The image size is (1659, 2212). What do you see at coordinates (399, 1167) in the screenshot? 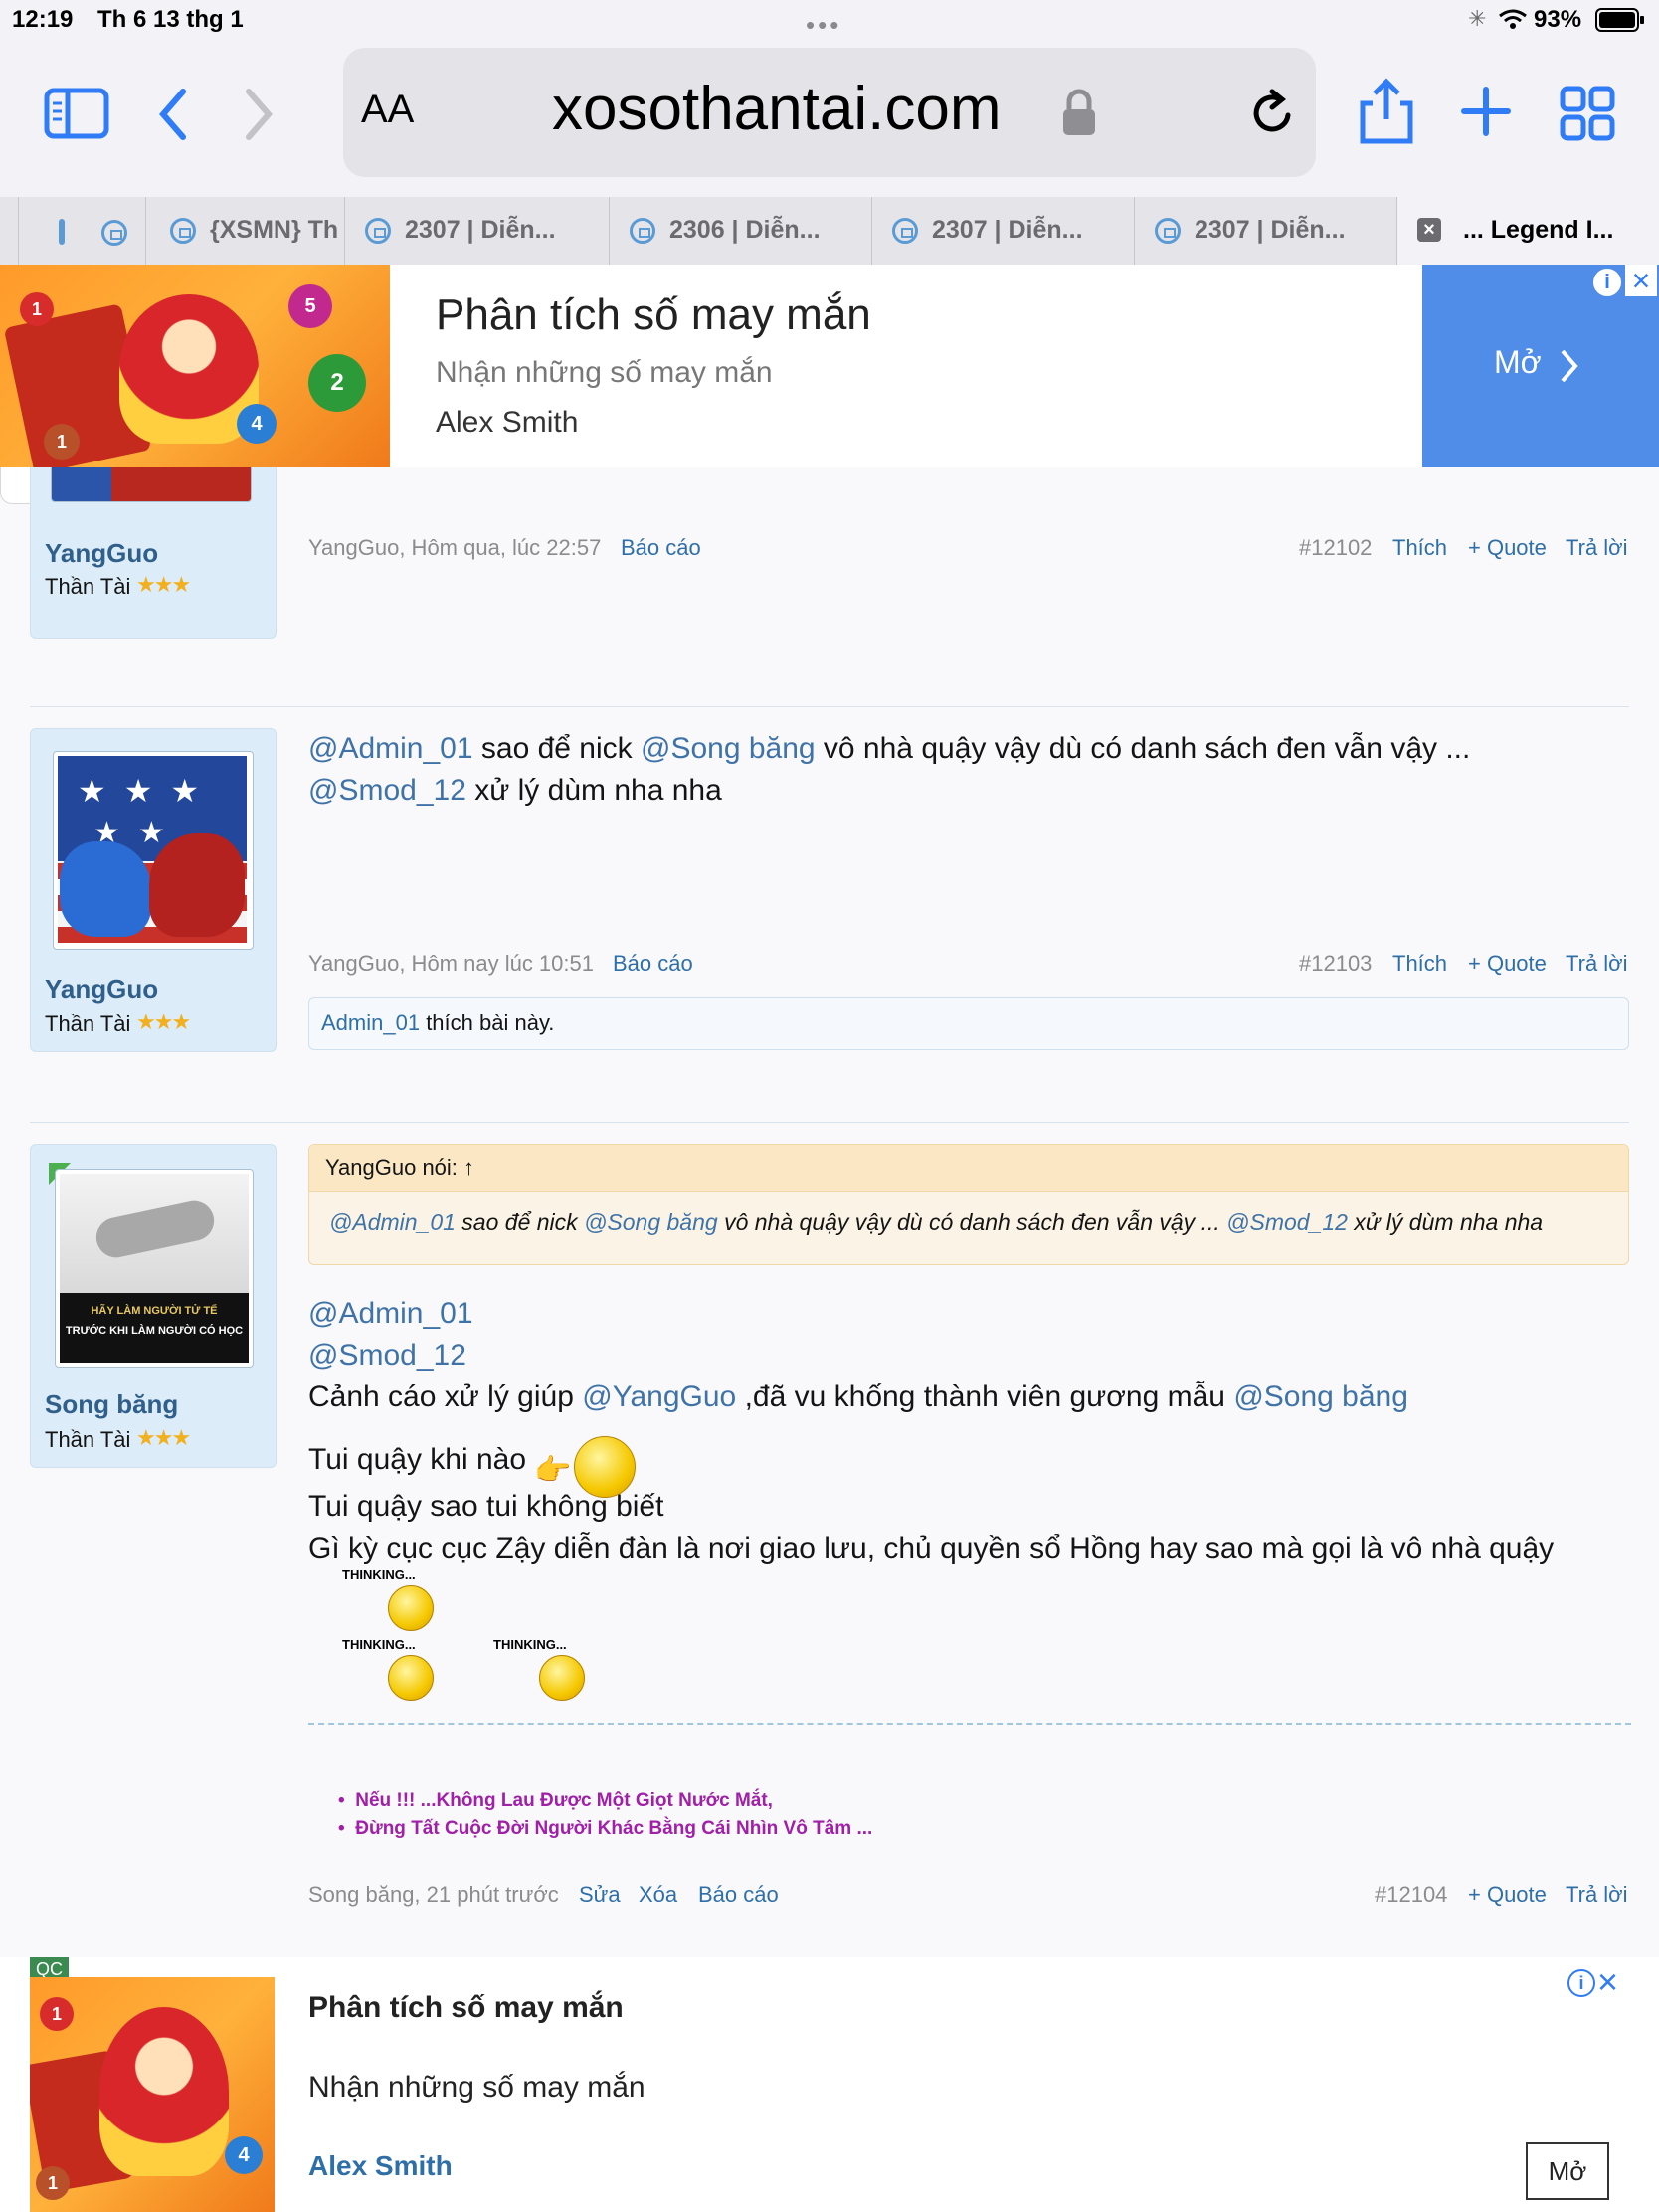
I see `quote-header: YangGuo nói: ↑` at bounding box center [399, 1167].